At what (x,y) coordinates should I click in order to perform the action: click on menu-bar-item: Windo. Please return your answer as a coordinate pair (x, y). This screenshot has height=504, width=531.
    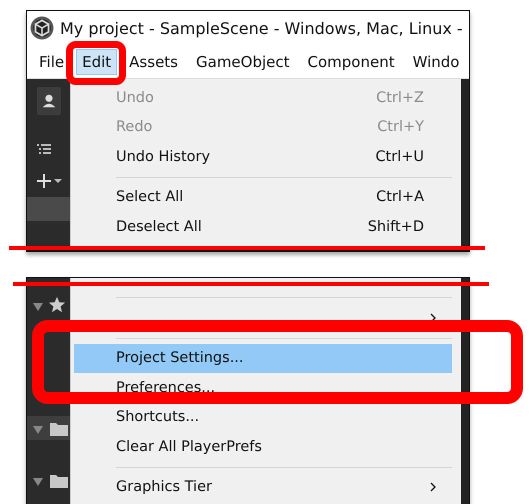
    Looking at the image, I should click on (436, 61).